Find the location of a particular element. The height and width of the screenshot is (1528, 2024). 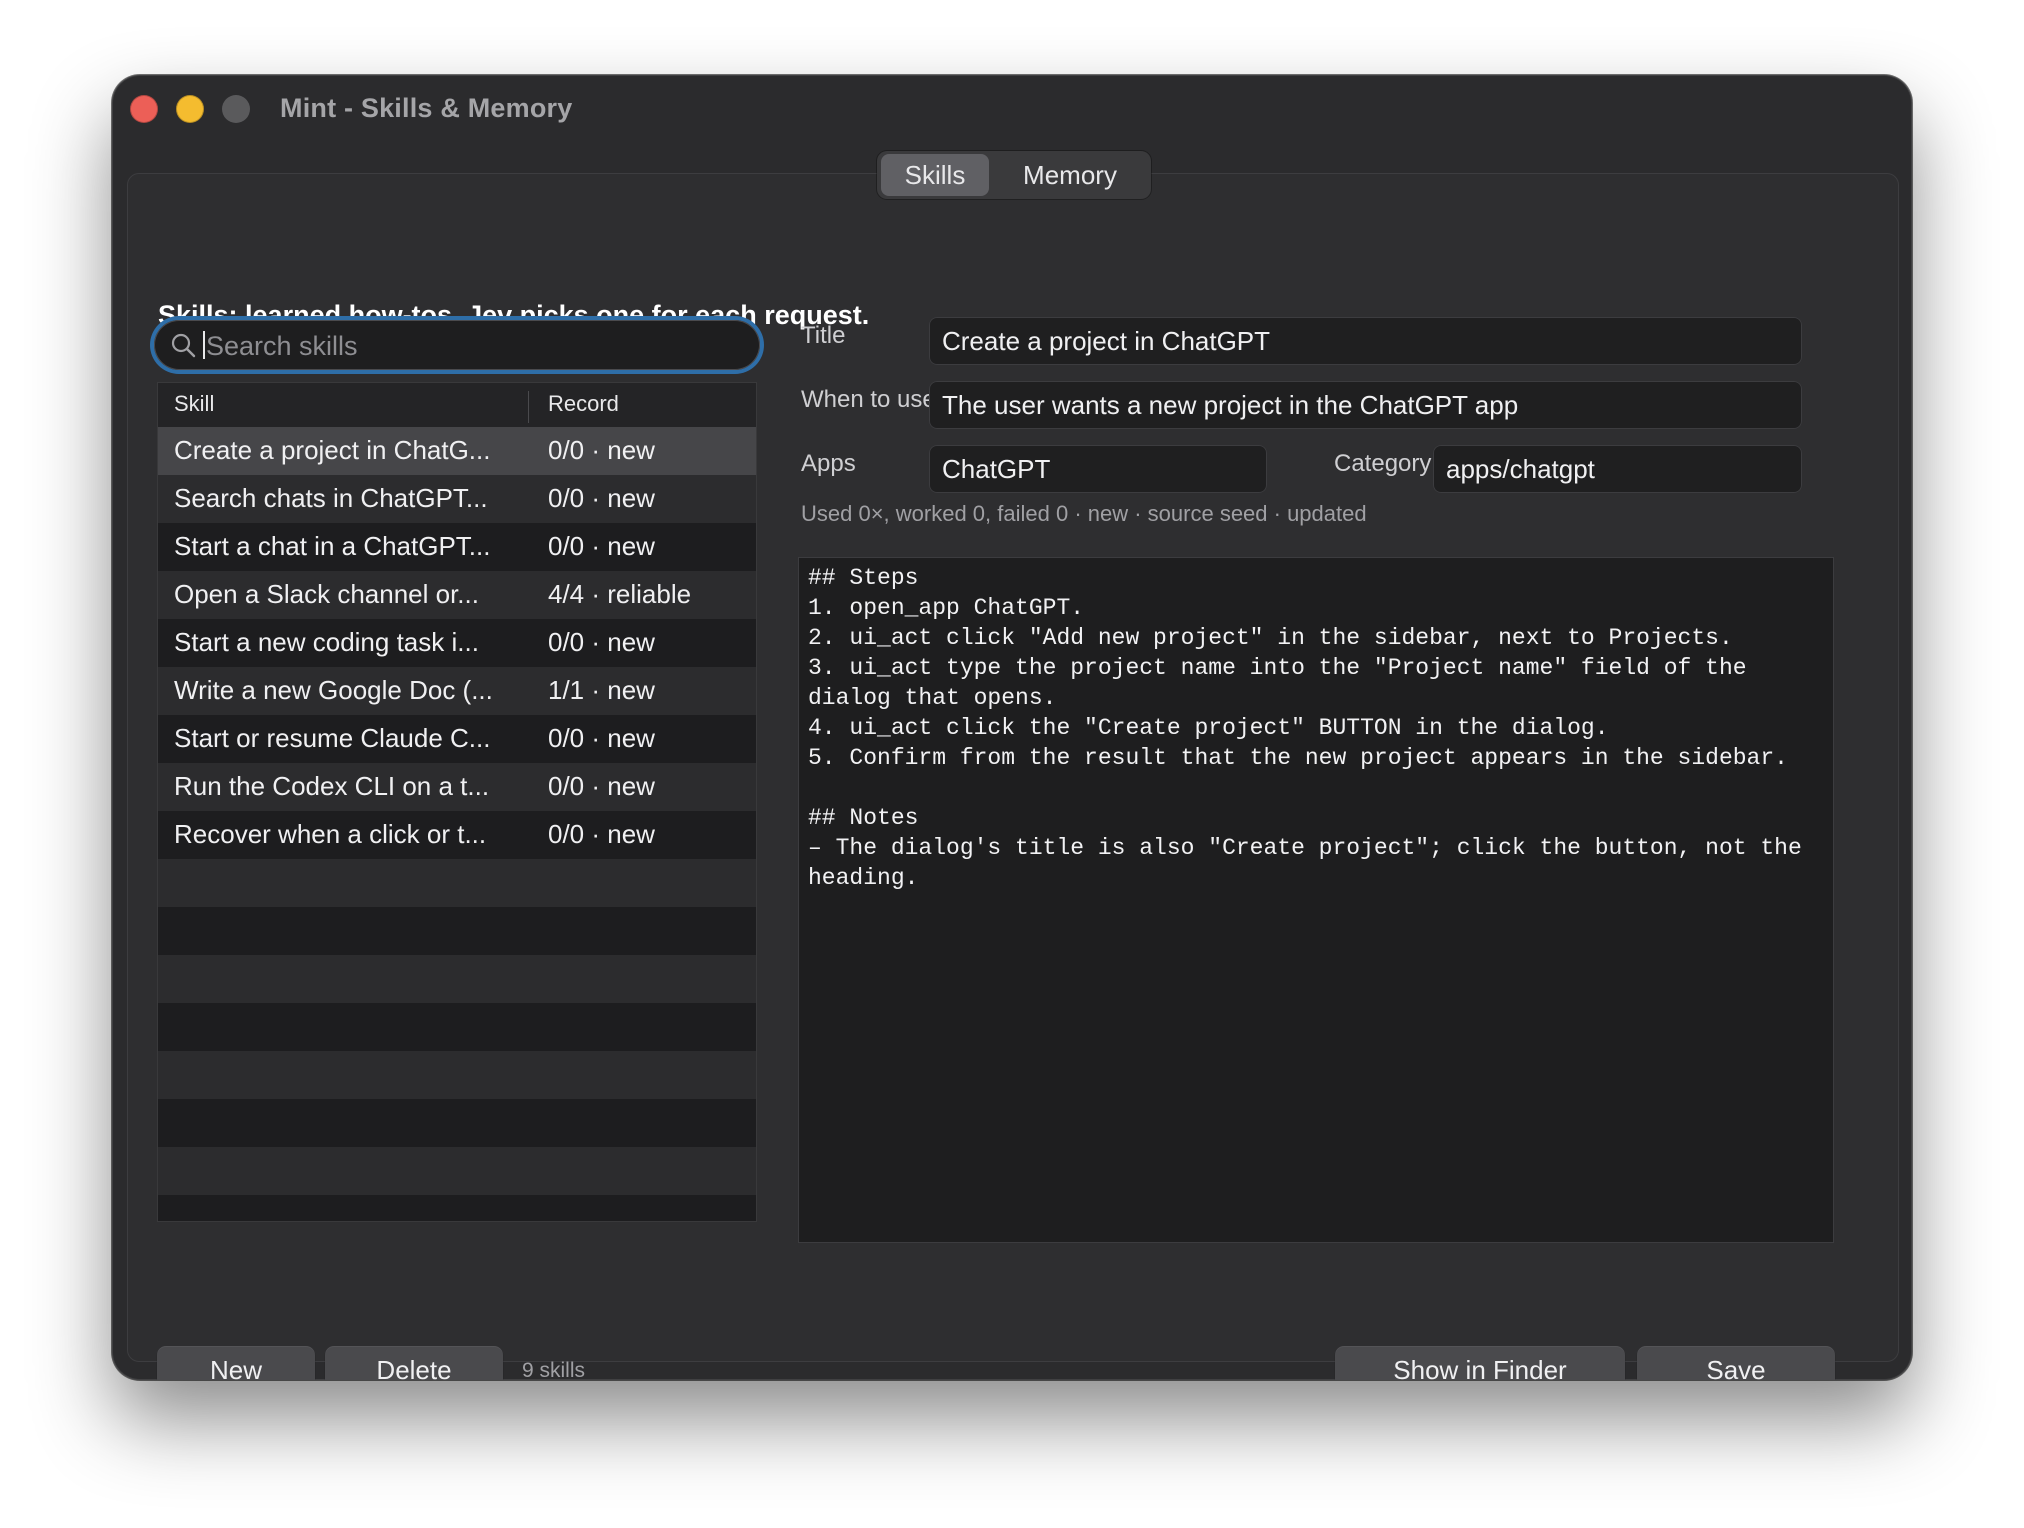

title-field: Create a project in ChatGPT is located at coordinates (1365, 341).